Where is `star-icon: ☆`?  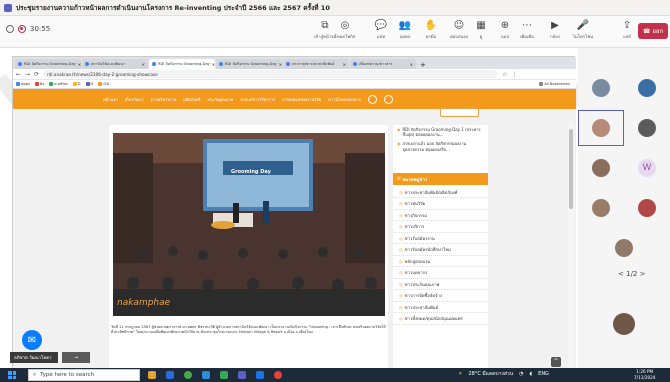
star-icon: ☆ is located at coordinates (504, 74).